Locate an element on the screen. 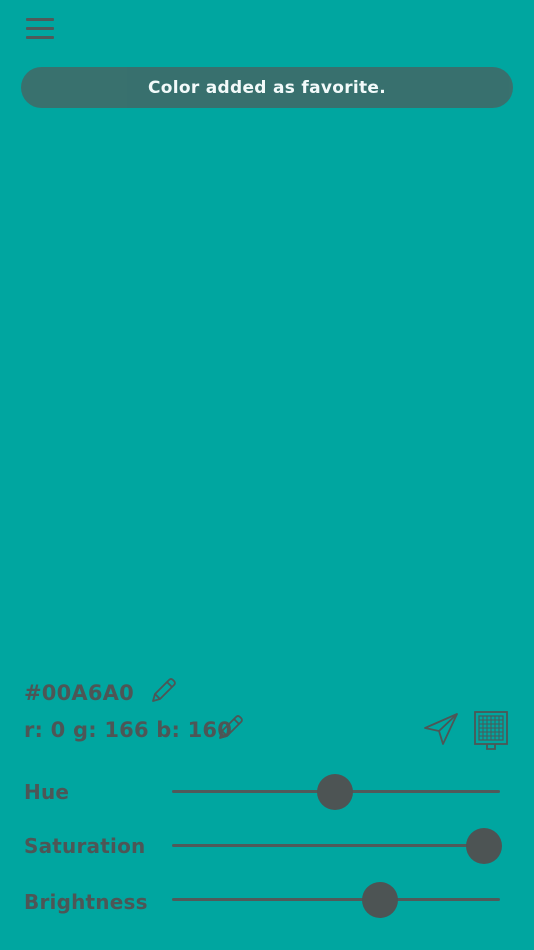 The width and height of the screenshot is (534, 950). edit-hex-button is located at coordinates (164, 690).